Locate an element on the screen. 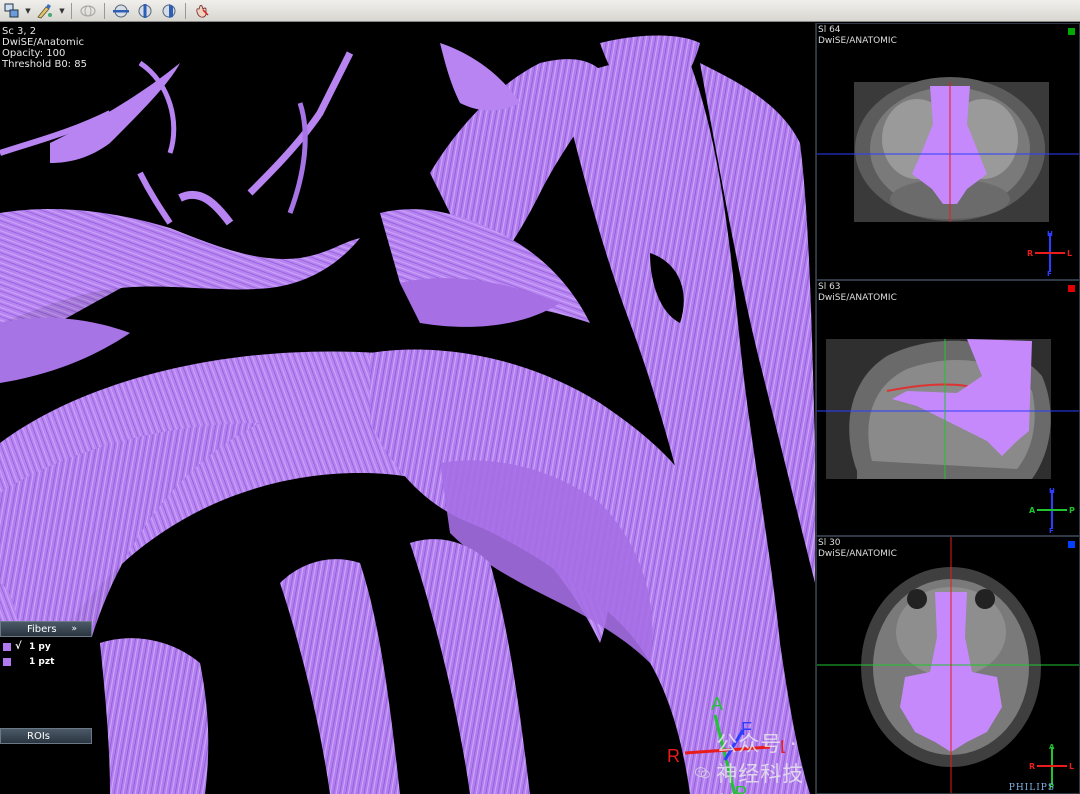  watermark: 公众号 · 神经科技前沿 is located at coordinates (755, 761).